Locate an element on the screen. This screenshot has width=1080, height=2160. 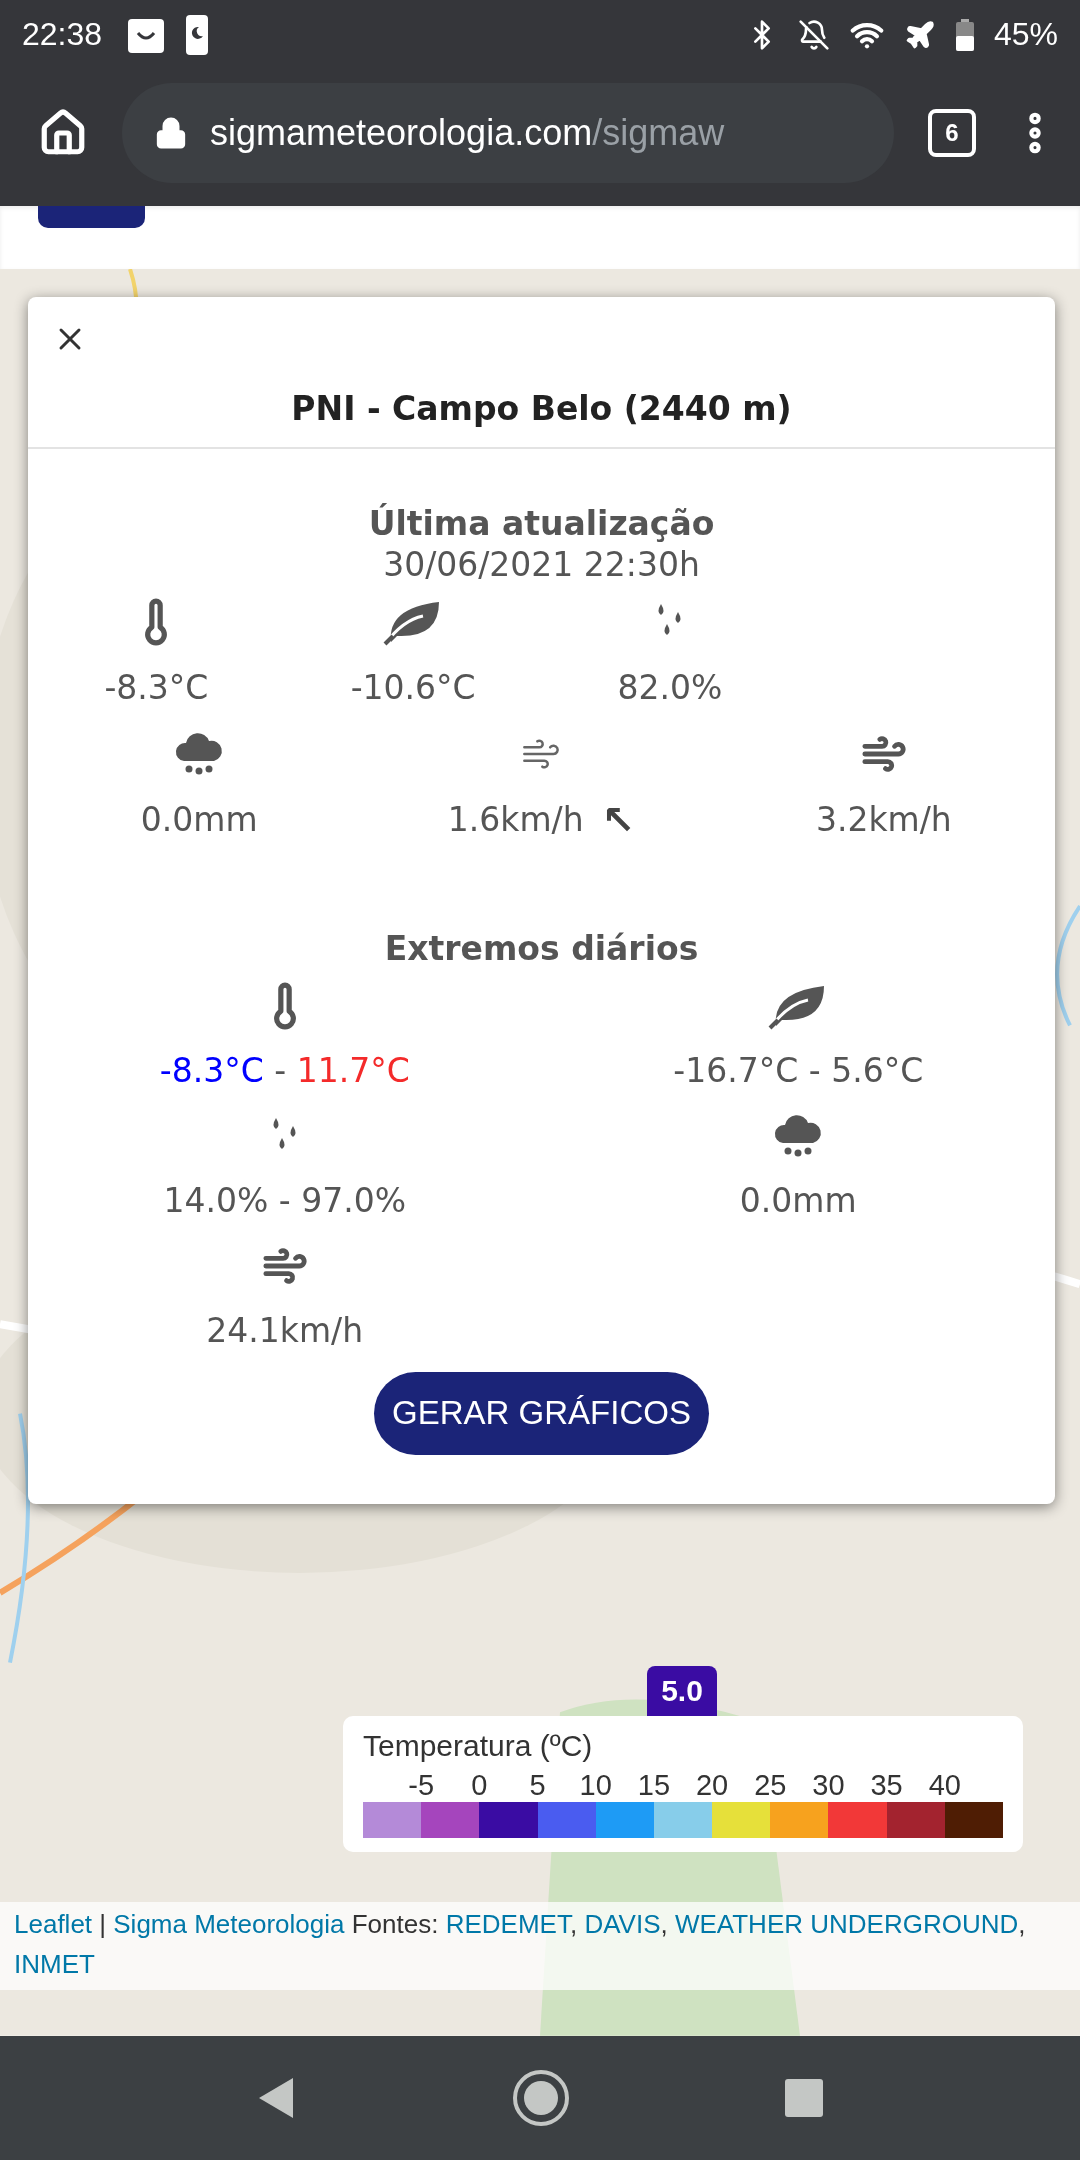
phone-moon-icon is located at coordinates (197, 34).